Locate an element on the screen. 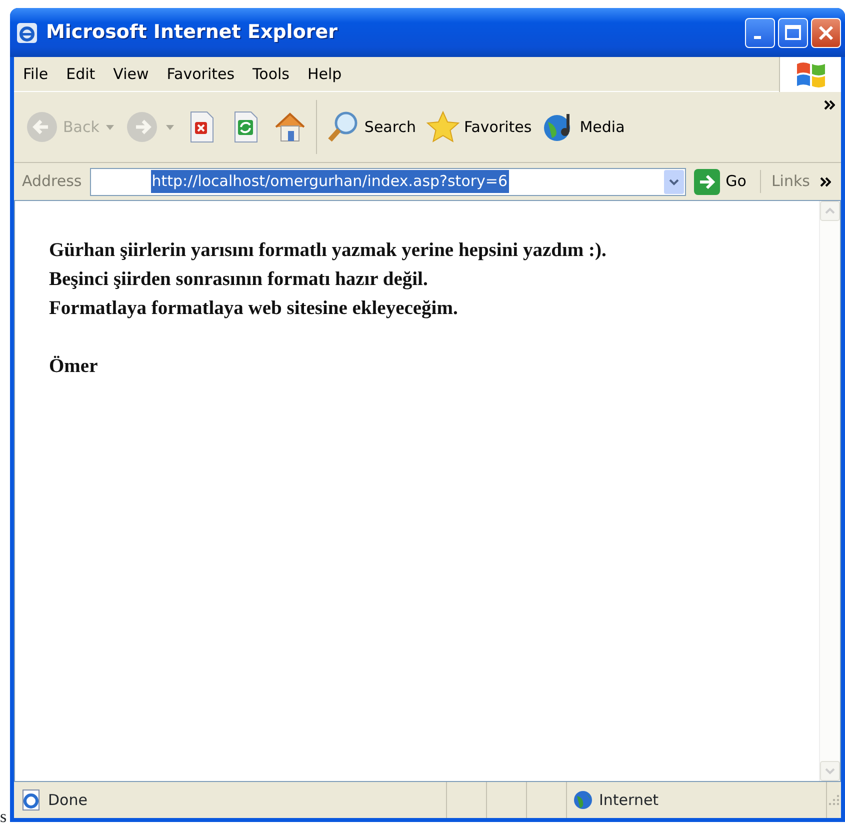 The width and height of the screenshot is (845, 827). star-icon is located at coordinates (443, 127).